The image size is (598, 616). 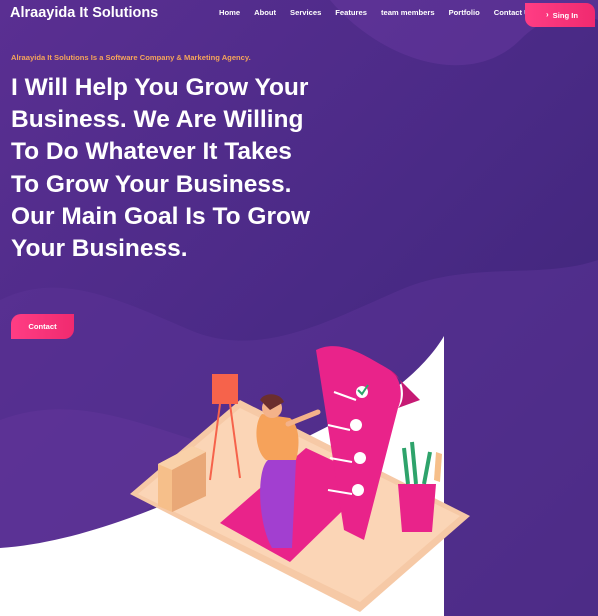 What do you see at coordinates (229, 12) in the screenshot?
I see `nav-home: Home` at bounding box center [229, 12].